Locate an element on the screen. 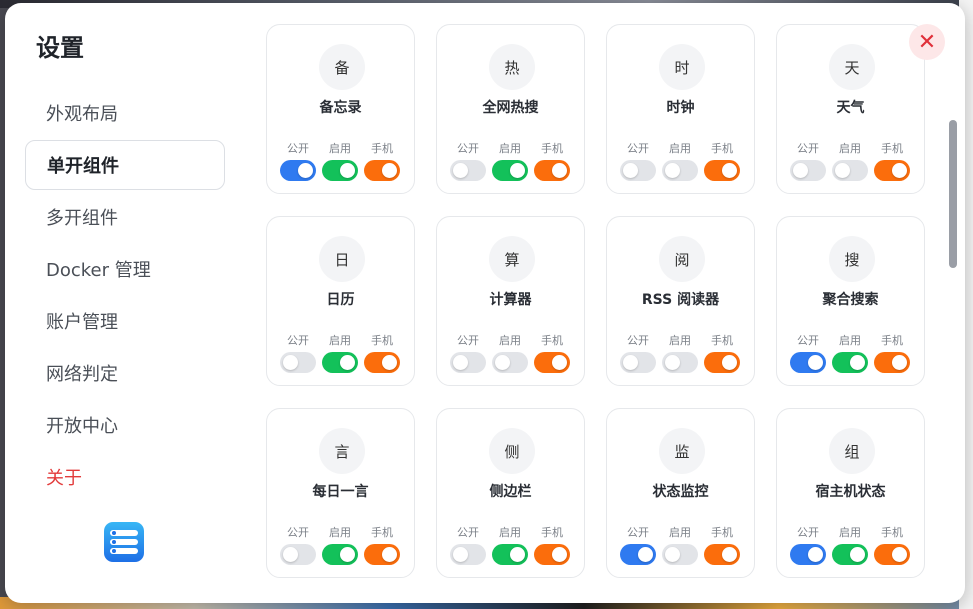  menu-item-6: 开放中心 is located at coordinates (125, 425).